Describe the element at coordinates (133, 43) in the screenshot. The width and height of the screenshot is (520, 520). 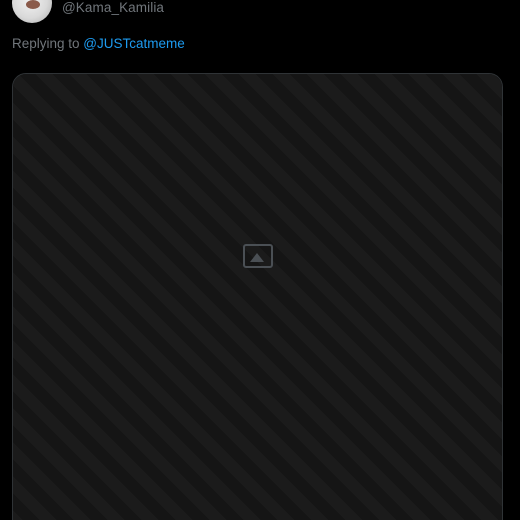
I see `mention-link: @JUSTcatmeme` at that location.